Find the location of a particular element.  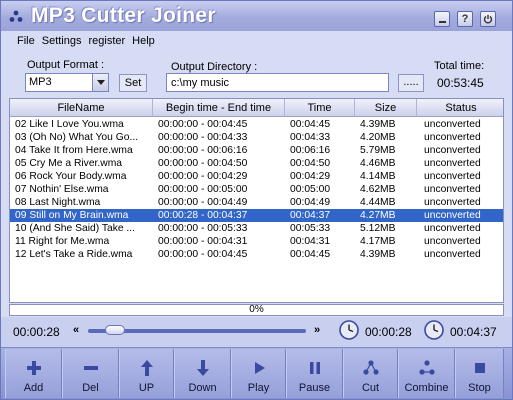

power-button is located at coordinates (488, 19).